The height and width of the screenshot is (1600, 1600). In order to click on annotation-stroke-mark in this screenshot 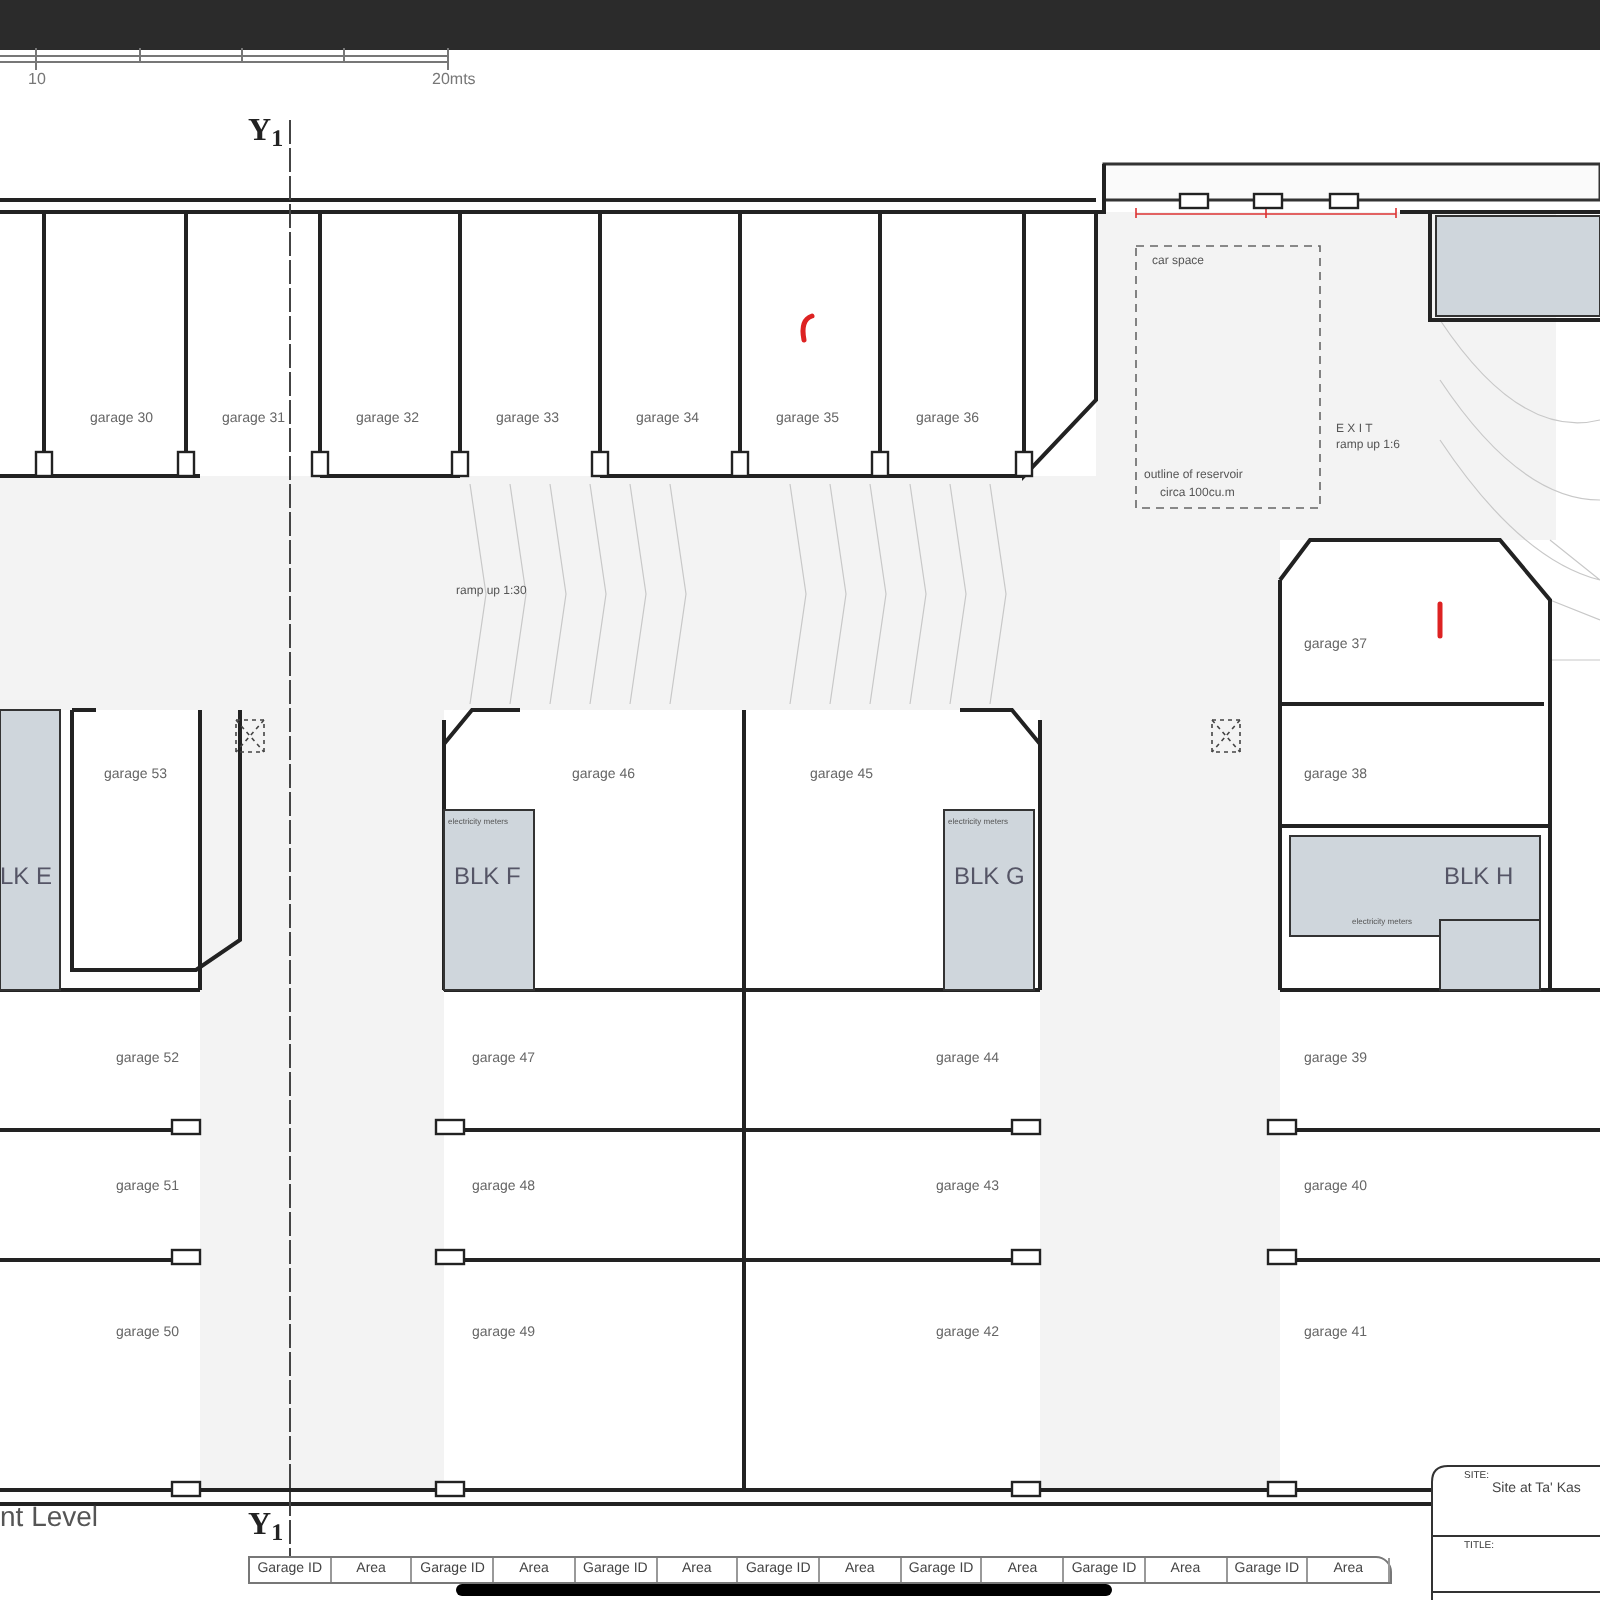, I will do `click(1440, 620)`.